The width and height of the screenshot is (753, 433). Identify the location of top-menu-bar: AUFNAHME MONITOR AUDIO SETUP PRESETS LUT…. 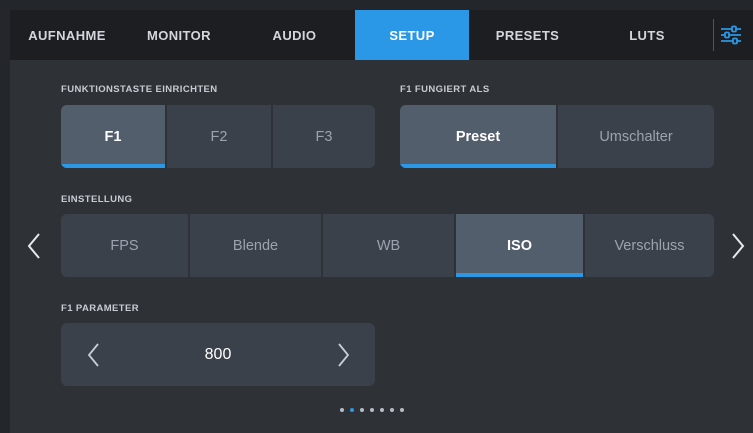
(381, 35).